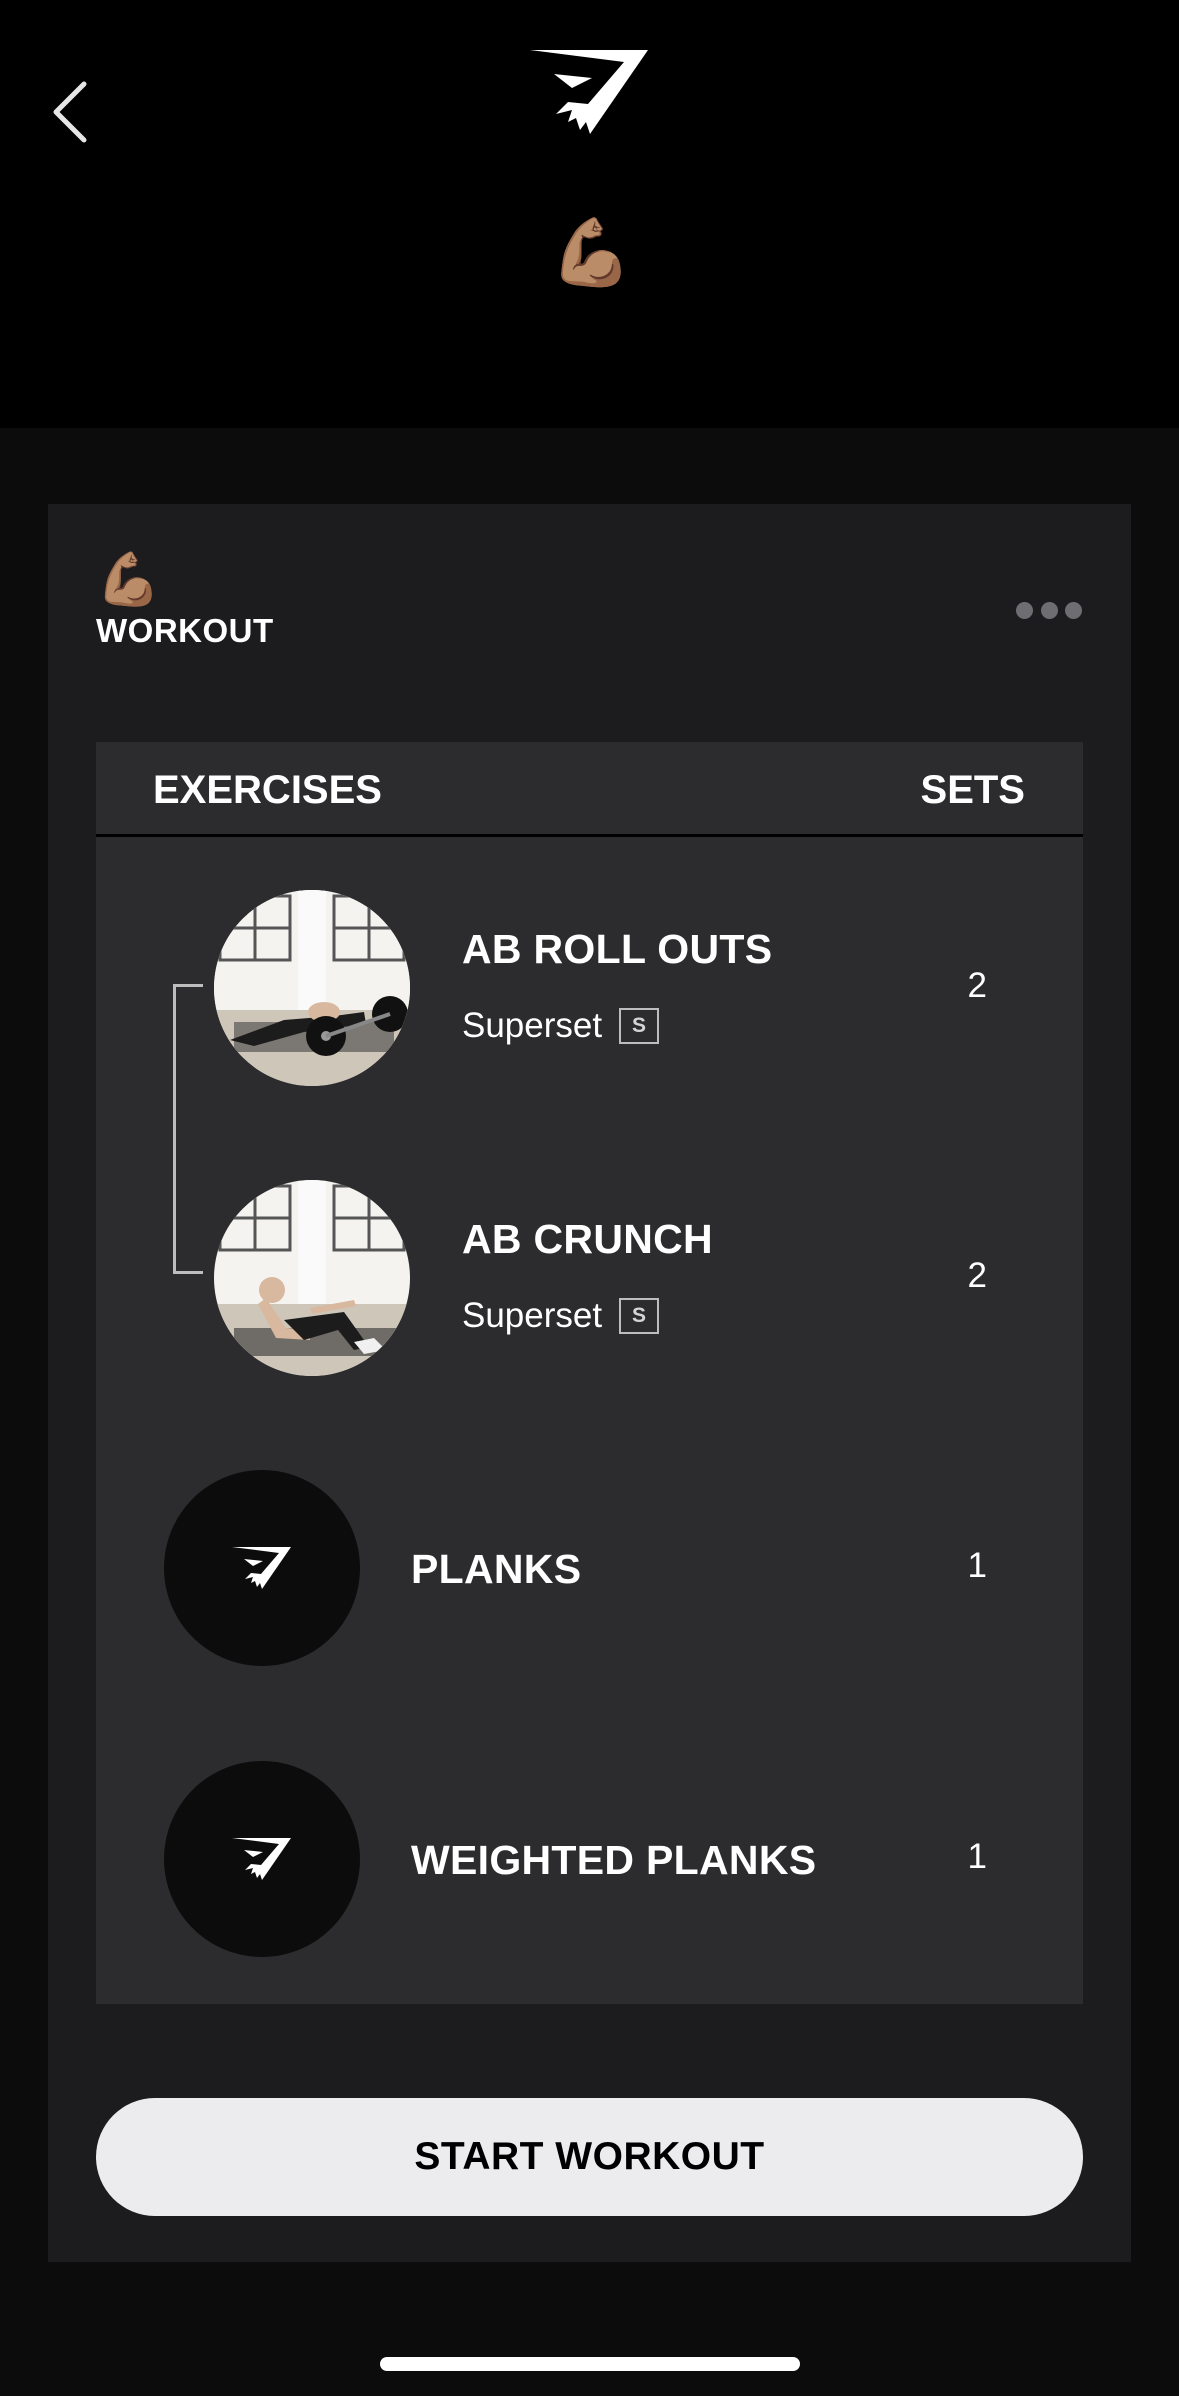 The width and height of the screenshot is (1179, 2396). What do you see at coordinates (267, 790) in the screenshot?
I see `exercises-column-header: EXERCISES` at bounding box center [267, 790].